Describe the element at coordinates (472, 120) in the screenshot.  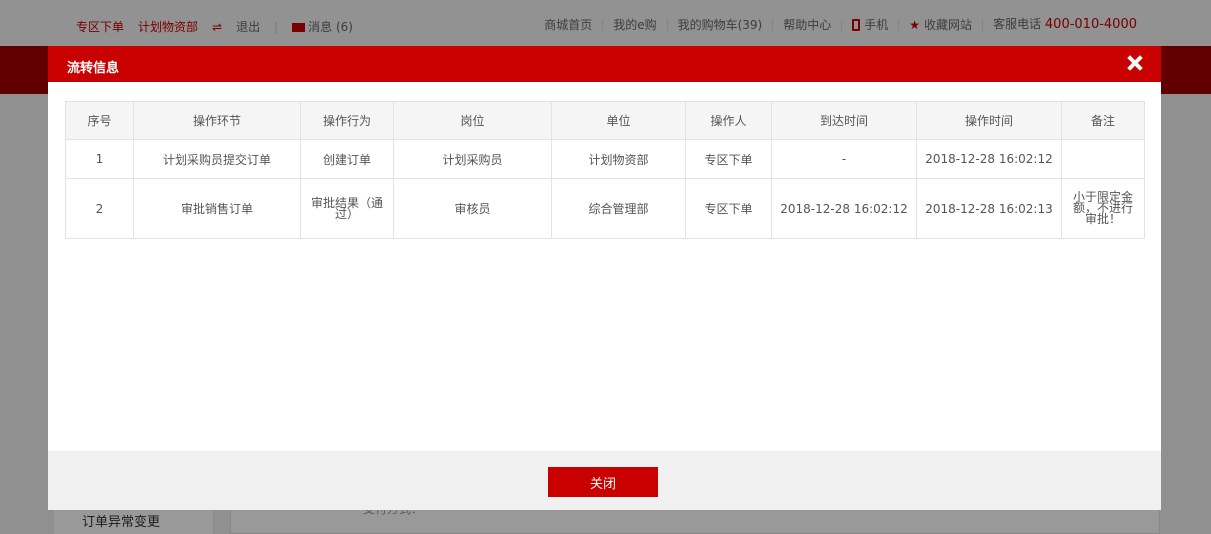
I see `column-header: 岗位` at that location.